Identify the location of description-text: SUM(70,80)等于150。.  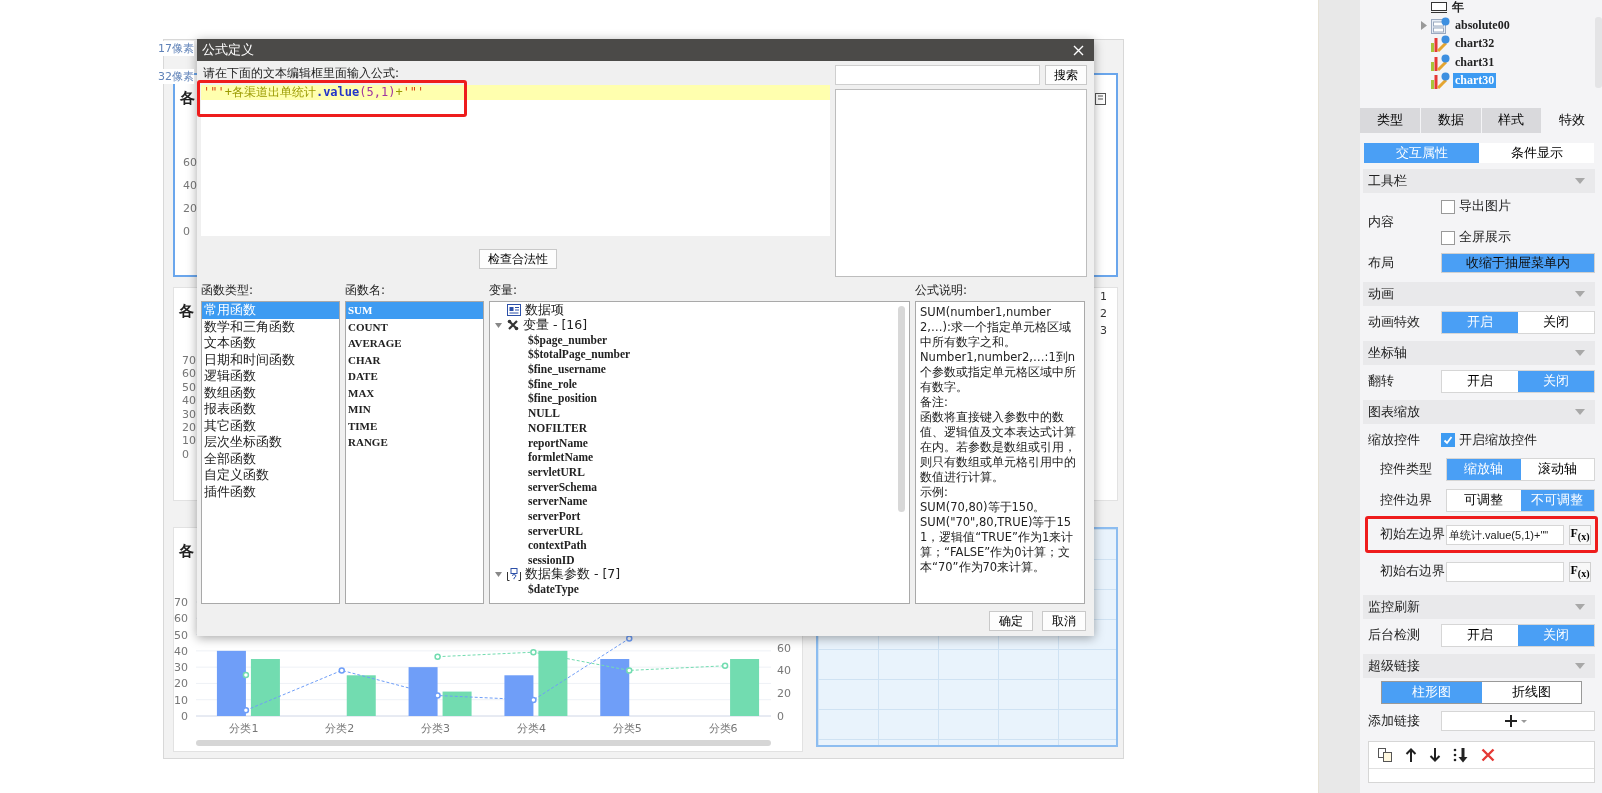
(983, 507).